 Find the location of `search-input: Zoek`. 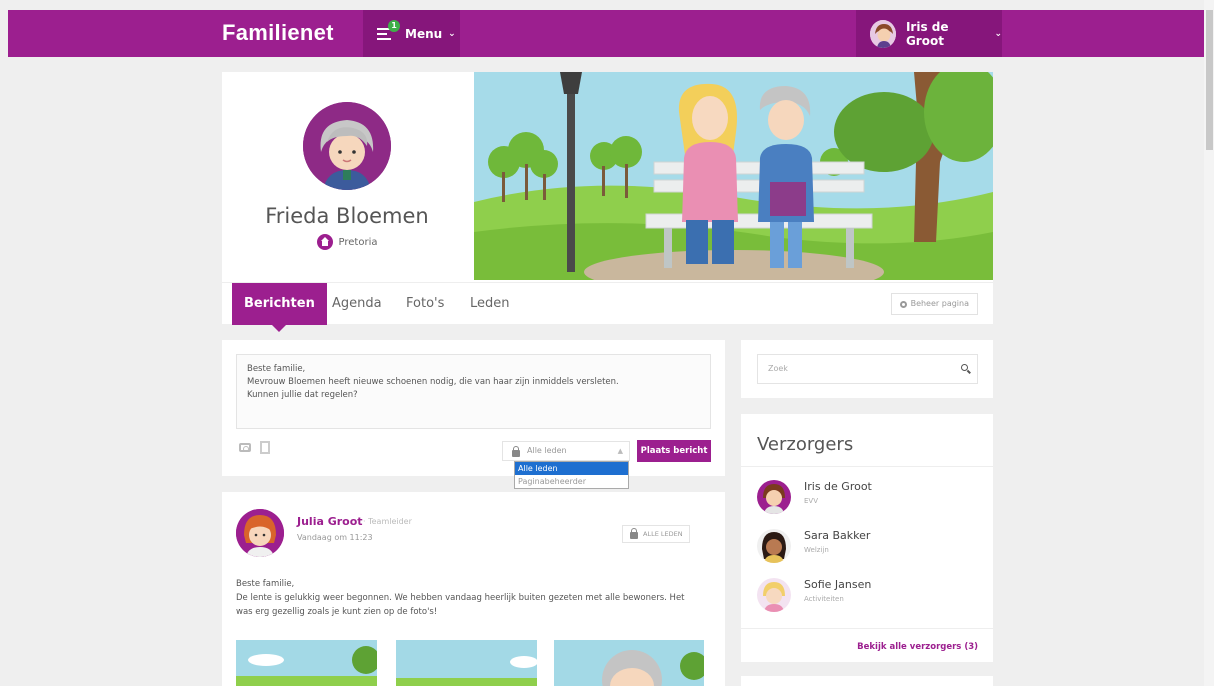

search-input: Zoek is located at coordinates (867, 369).